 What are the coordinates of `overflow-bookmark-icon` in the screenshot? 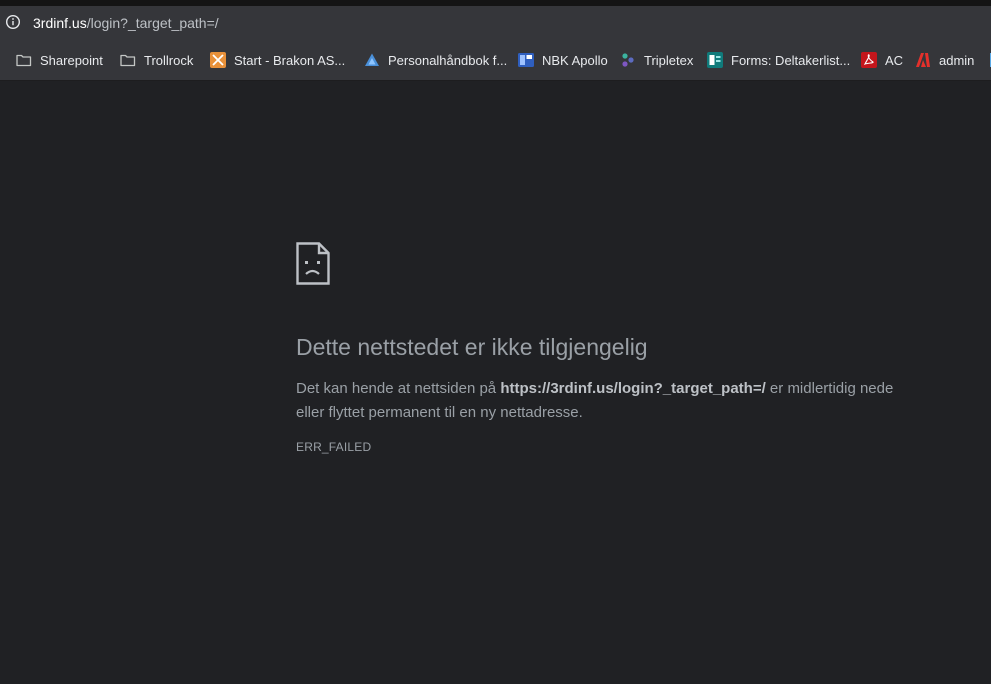 It's located at (988, 60).